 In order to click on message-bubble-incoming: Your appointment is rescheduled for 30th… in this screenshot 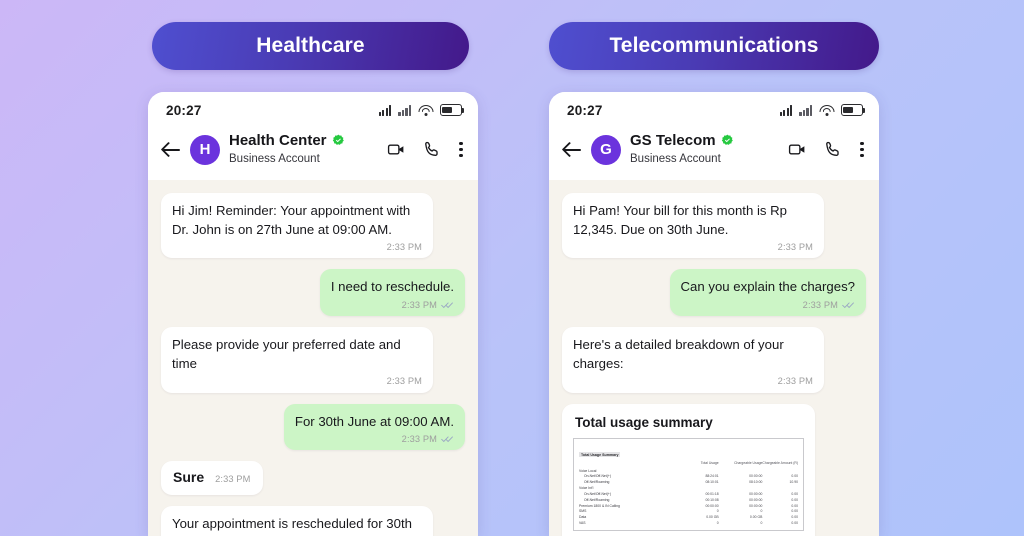, I will do `click(297, 521)`.